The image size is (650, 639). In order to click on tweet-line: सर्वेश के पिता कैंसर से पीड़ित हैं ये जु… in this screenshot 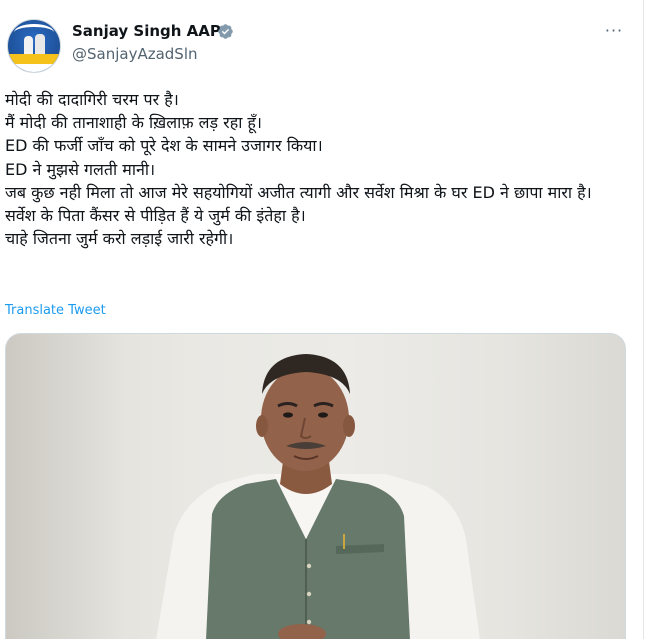, I will do `click(155, 216)`.